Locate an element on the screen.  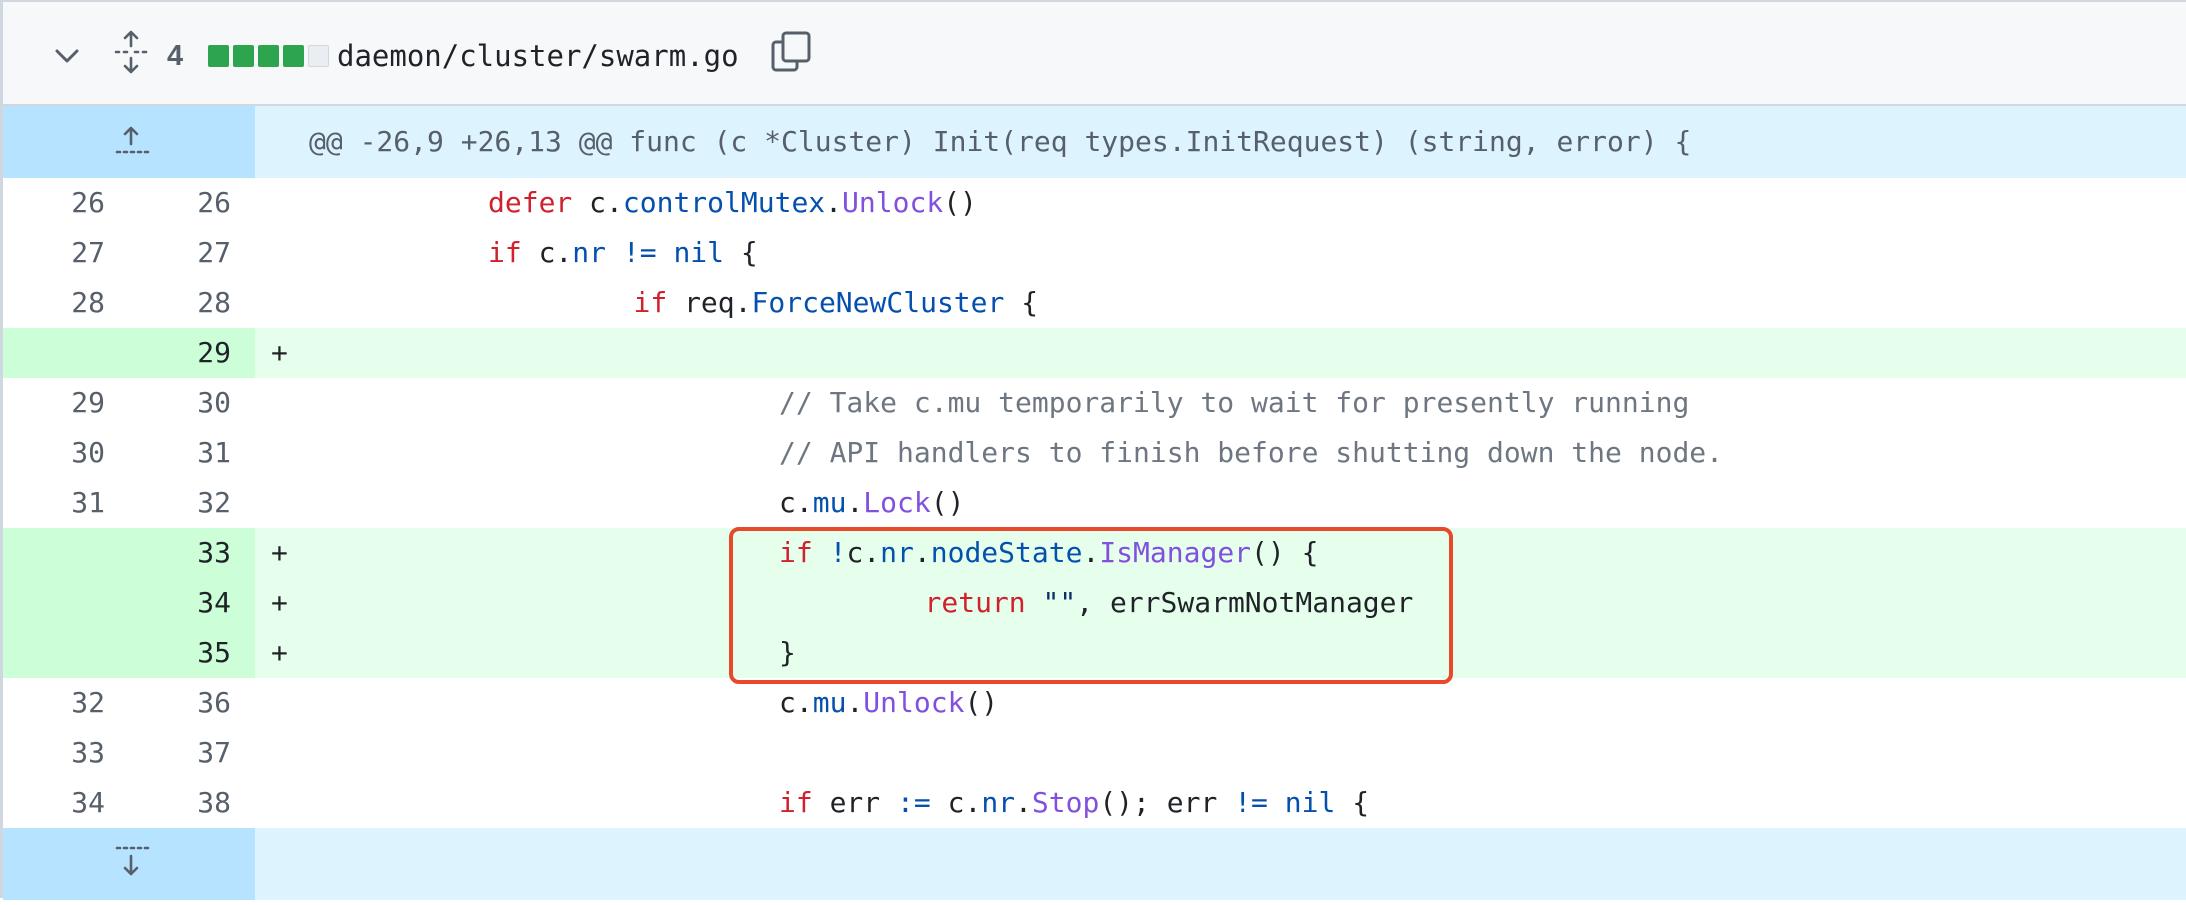
new-line-number: 35 is located at coordinates (180, 653).